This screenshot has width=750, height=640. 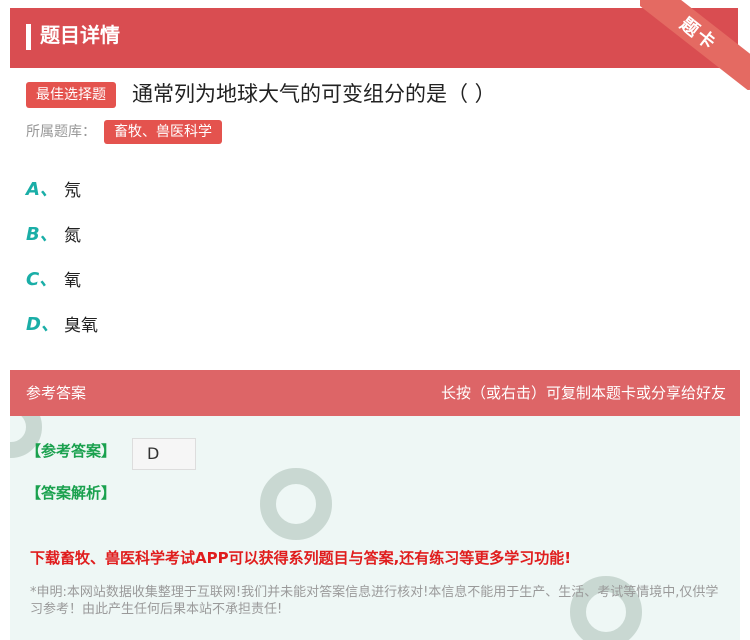 I want to click on page-title: 题目详情, so click(x=80, y=35).